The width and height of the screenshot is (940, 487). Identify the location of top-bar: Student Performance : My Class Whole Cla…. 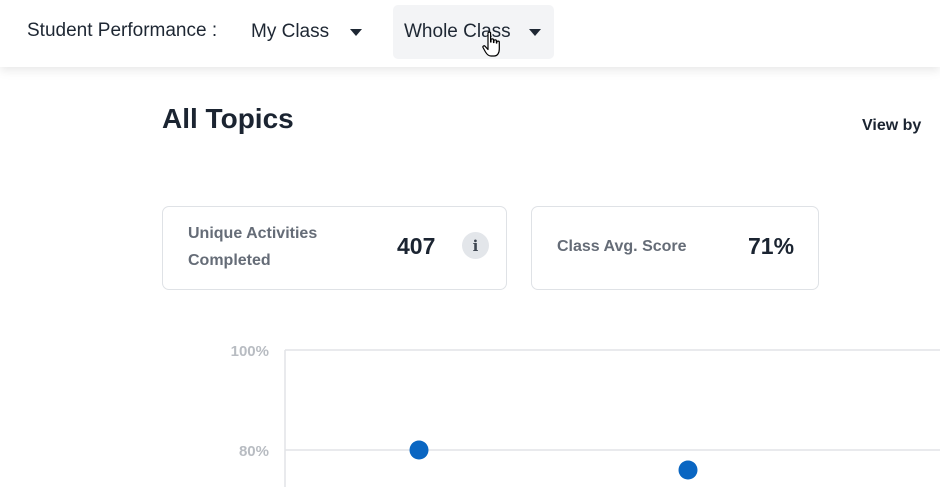
(470, 33).